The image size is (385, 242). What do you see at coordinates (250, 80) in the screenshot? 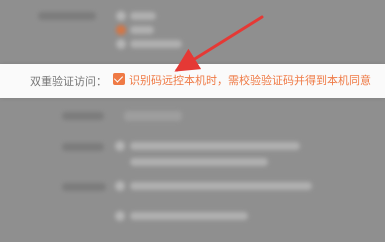
I see `double-verification-description: 识别码远控本机时，需校验验证码并得到本机同意` at bounding box center [250, 80].